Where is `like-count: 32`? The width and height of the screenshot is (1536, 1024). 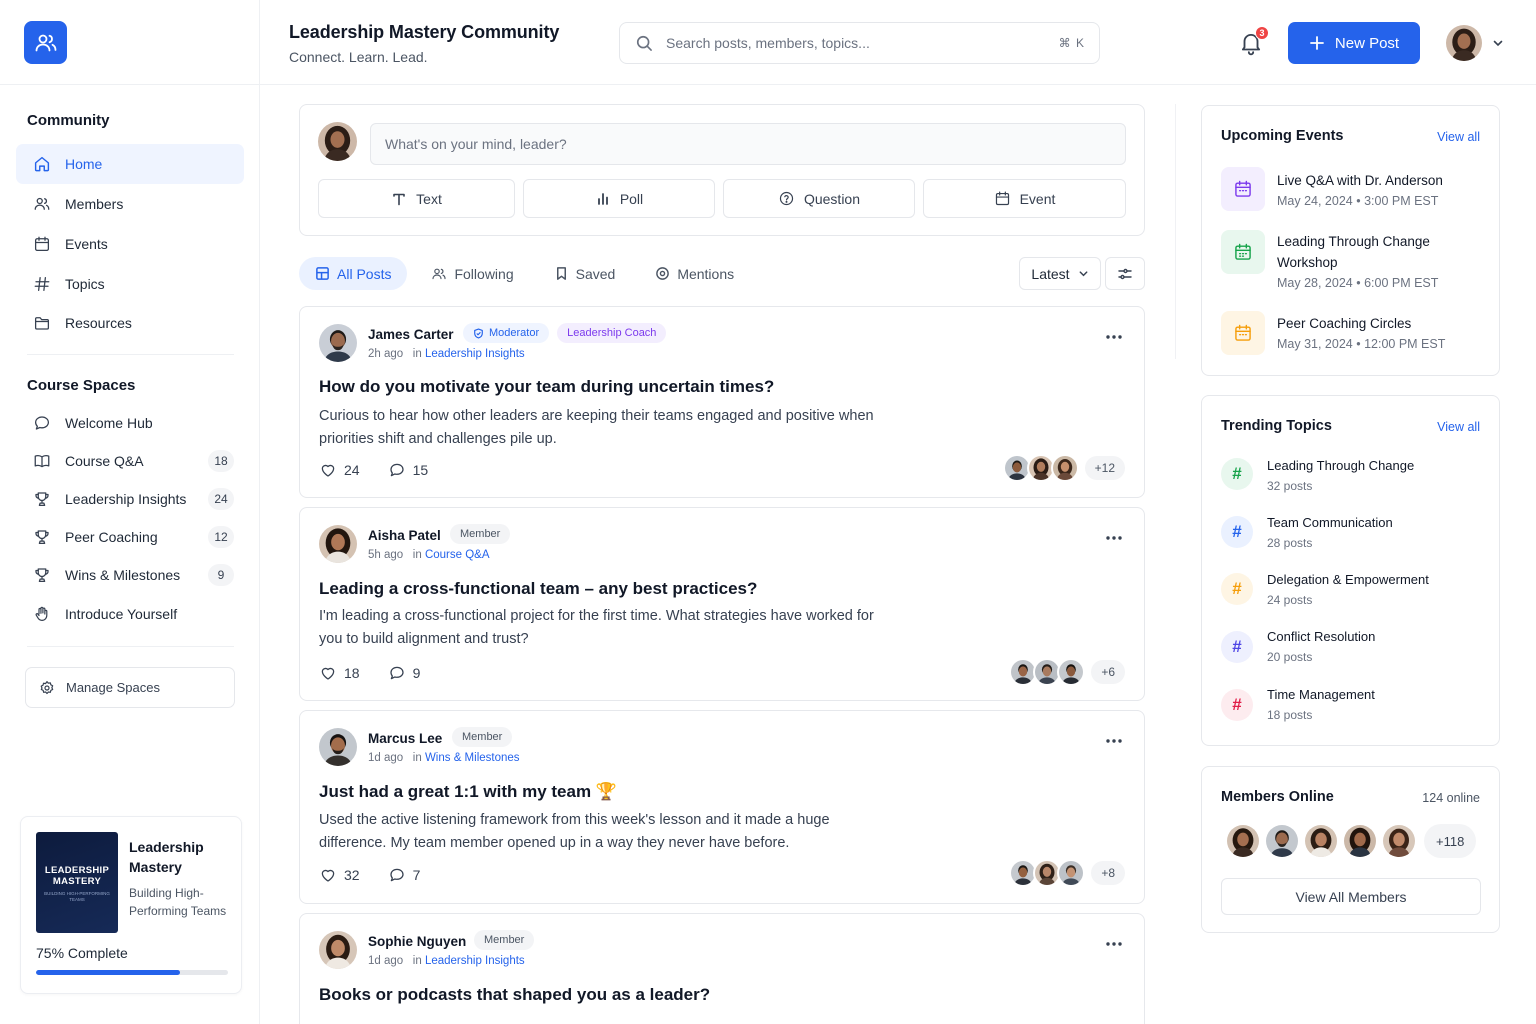
like-count: 32 is located at coordinates (352, 875).